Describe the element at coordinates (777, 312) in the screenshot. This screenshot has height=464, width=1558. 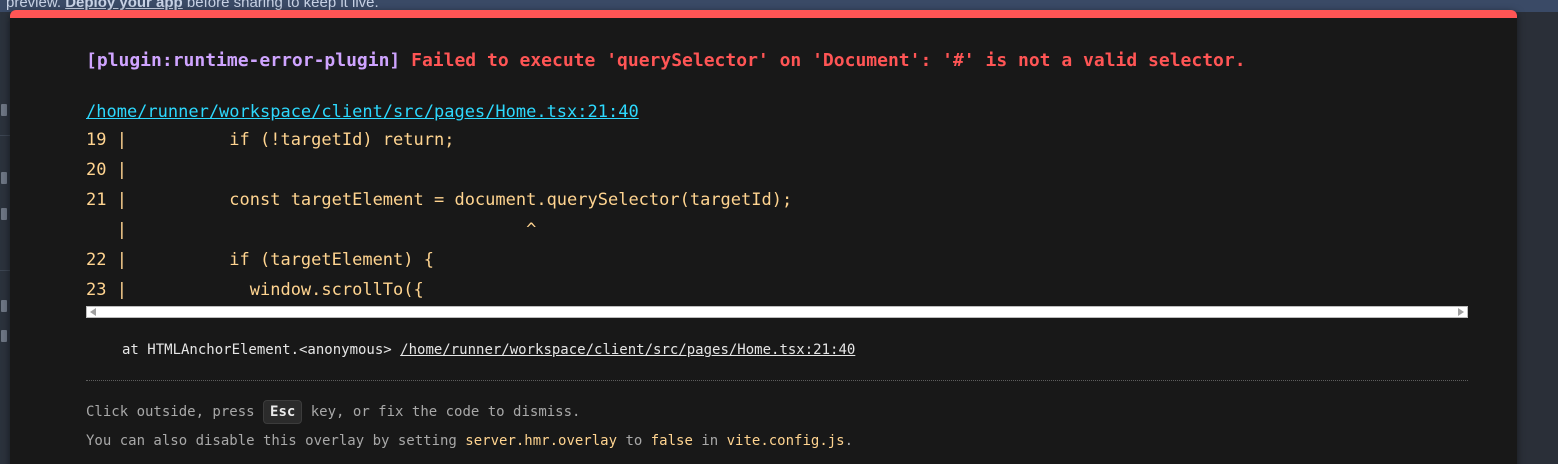
I see `code-frame-horizontal-scrollbar` at that location.